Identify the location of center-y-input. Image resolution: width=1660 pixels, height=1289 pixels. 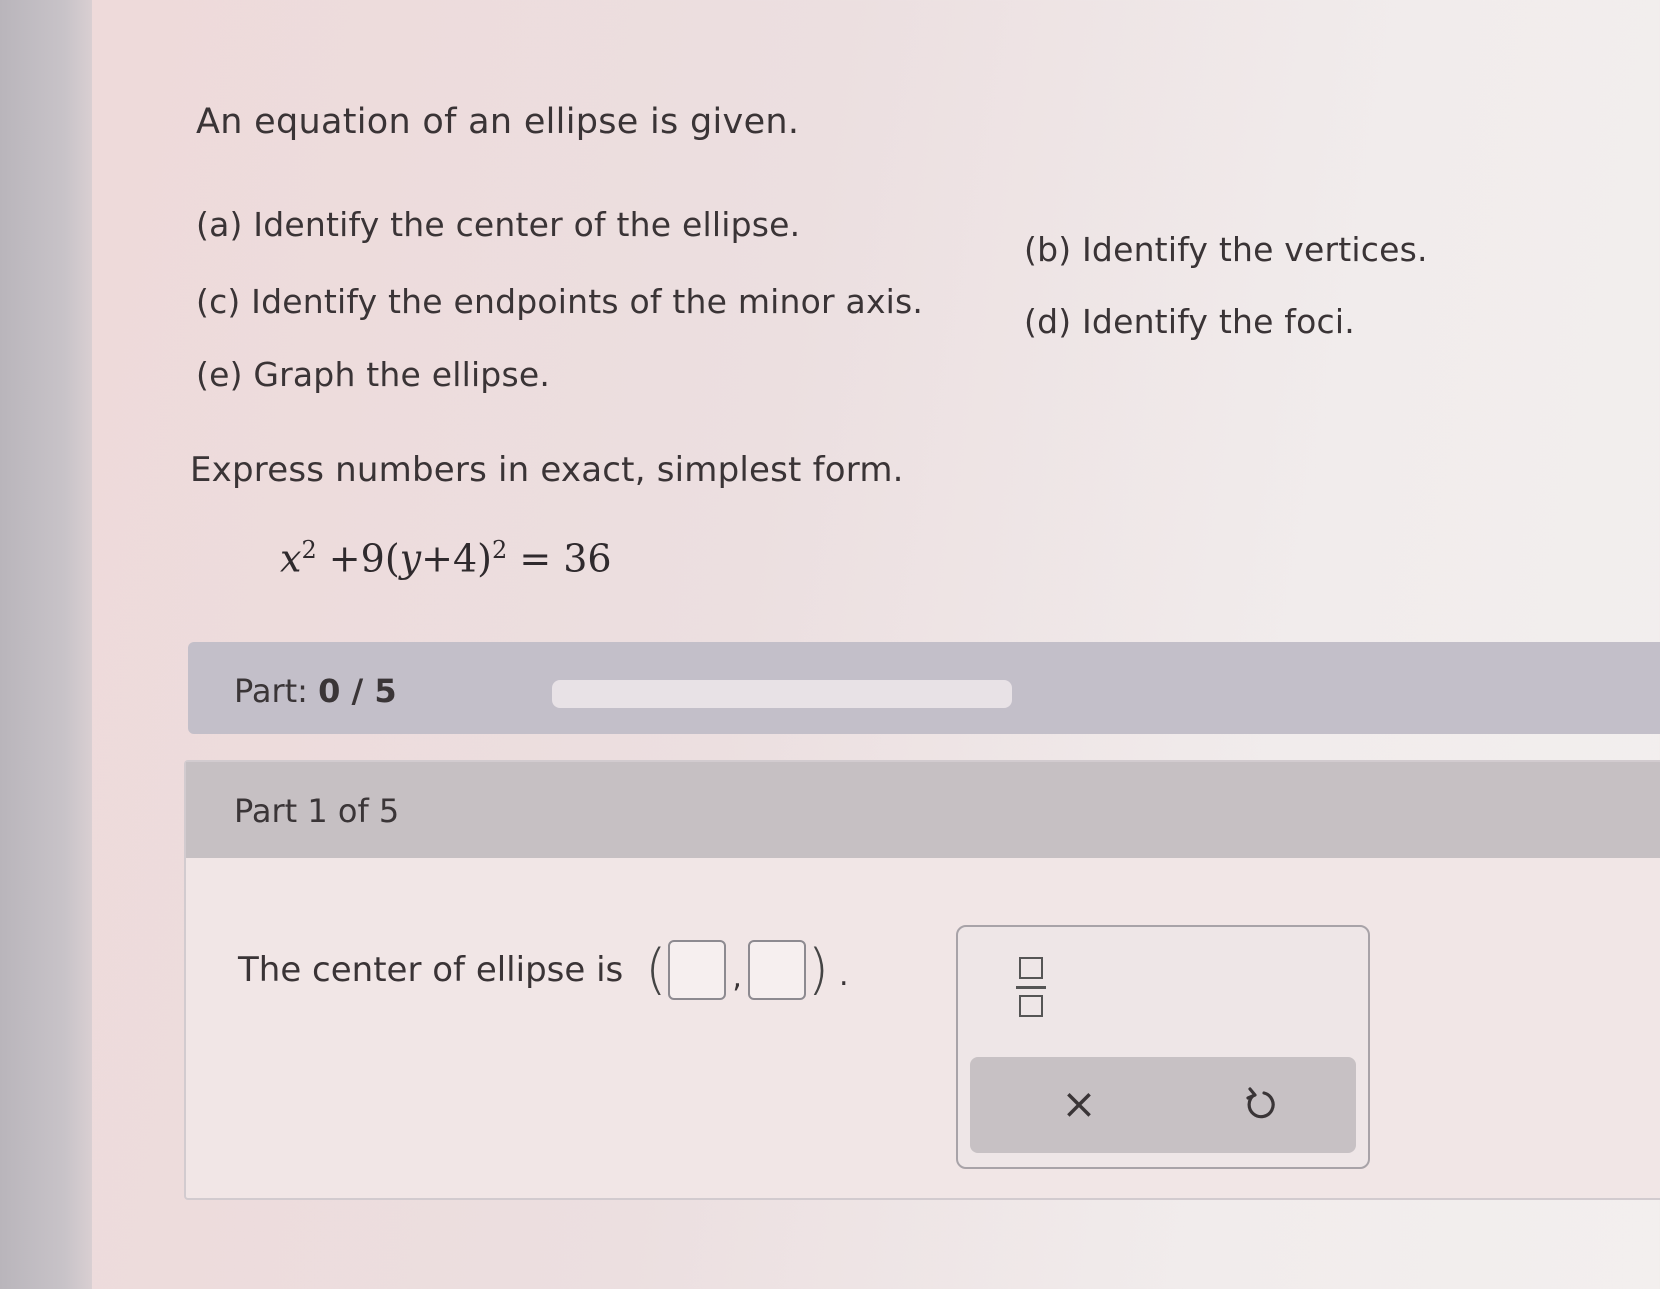
(776, 970).